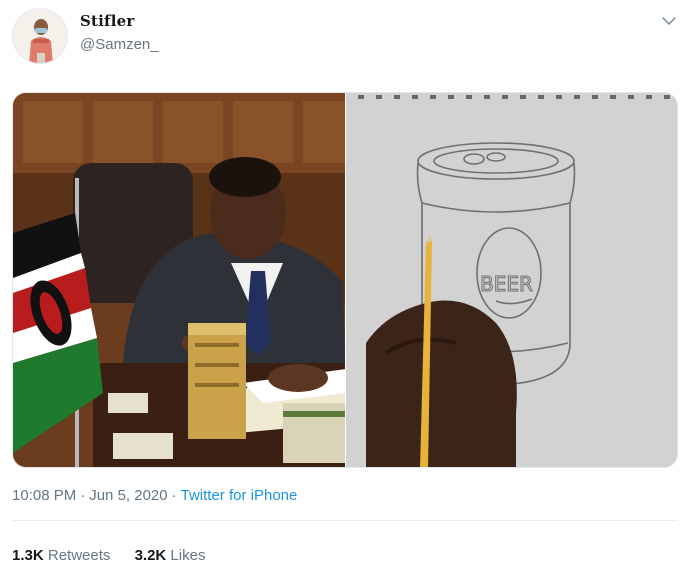  What do you see at coordinates (345, 520) in the screenshot?
I see `divider` at bounding box center [345, 520].